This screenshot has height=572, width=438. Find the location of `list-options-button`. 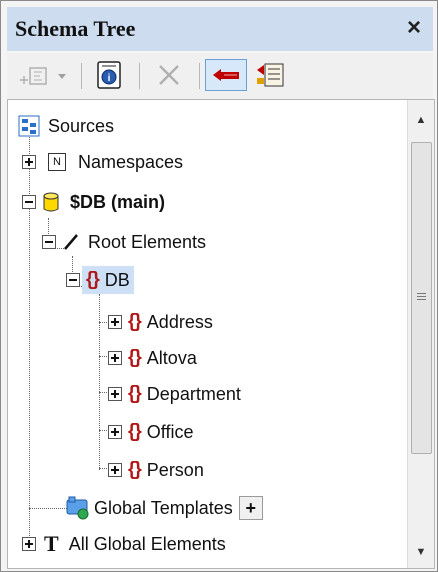

list-options-button is located at coordinates (271, 75).